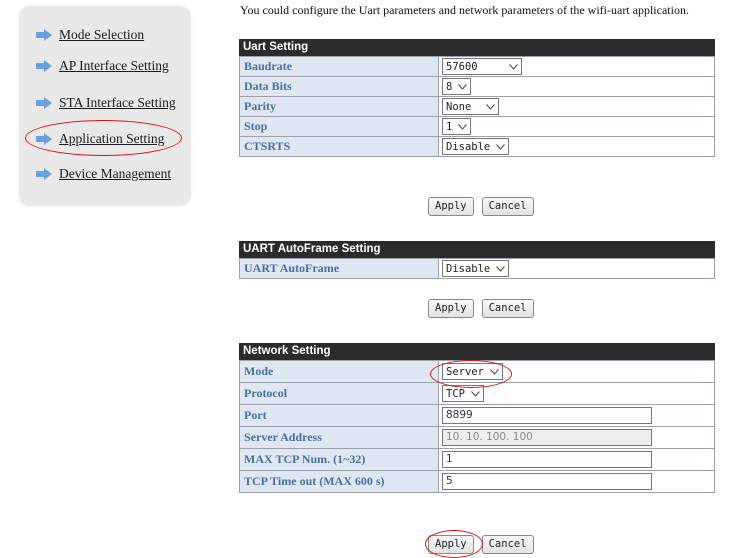 This screenshot has height=558, width=731. I want to click on network-apply-button: Apply, so click(451, 544).